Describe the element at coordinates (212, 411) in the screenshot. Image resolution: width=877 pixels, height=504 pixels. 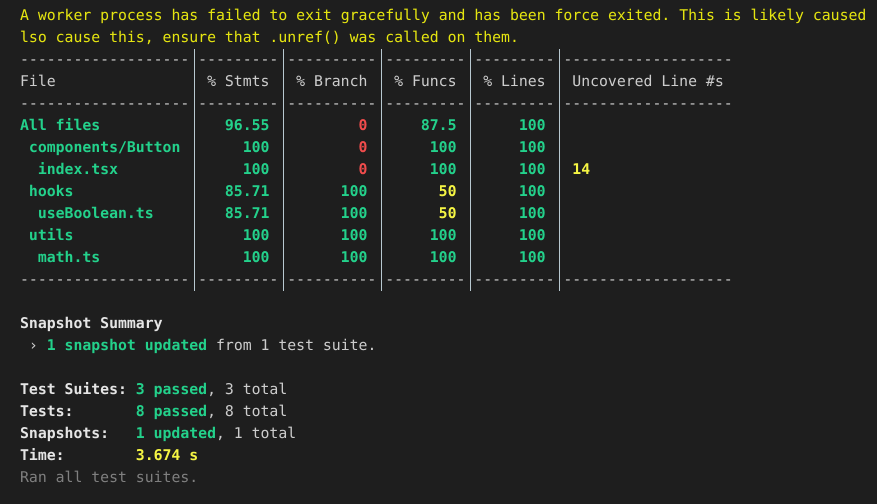
I see `stat-value: 8 passed, 8 total` at that location.